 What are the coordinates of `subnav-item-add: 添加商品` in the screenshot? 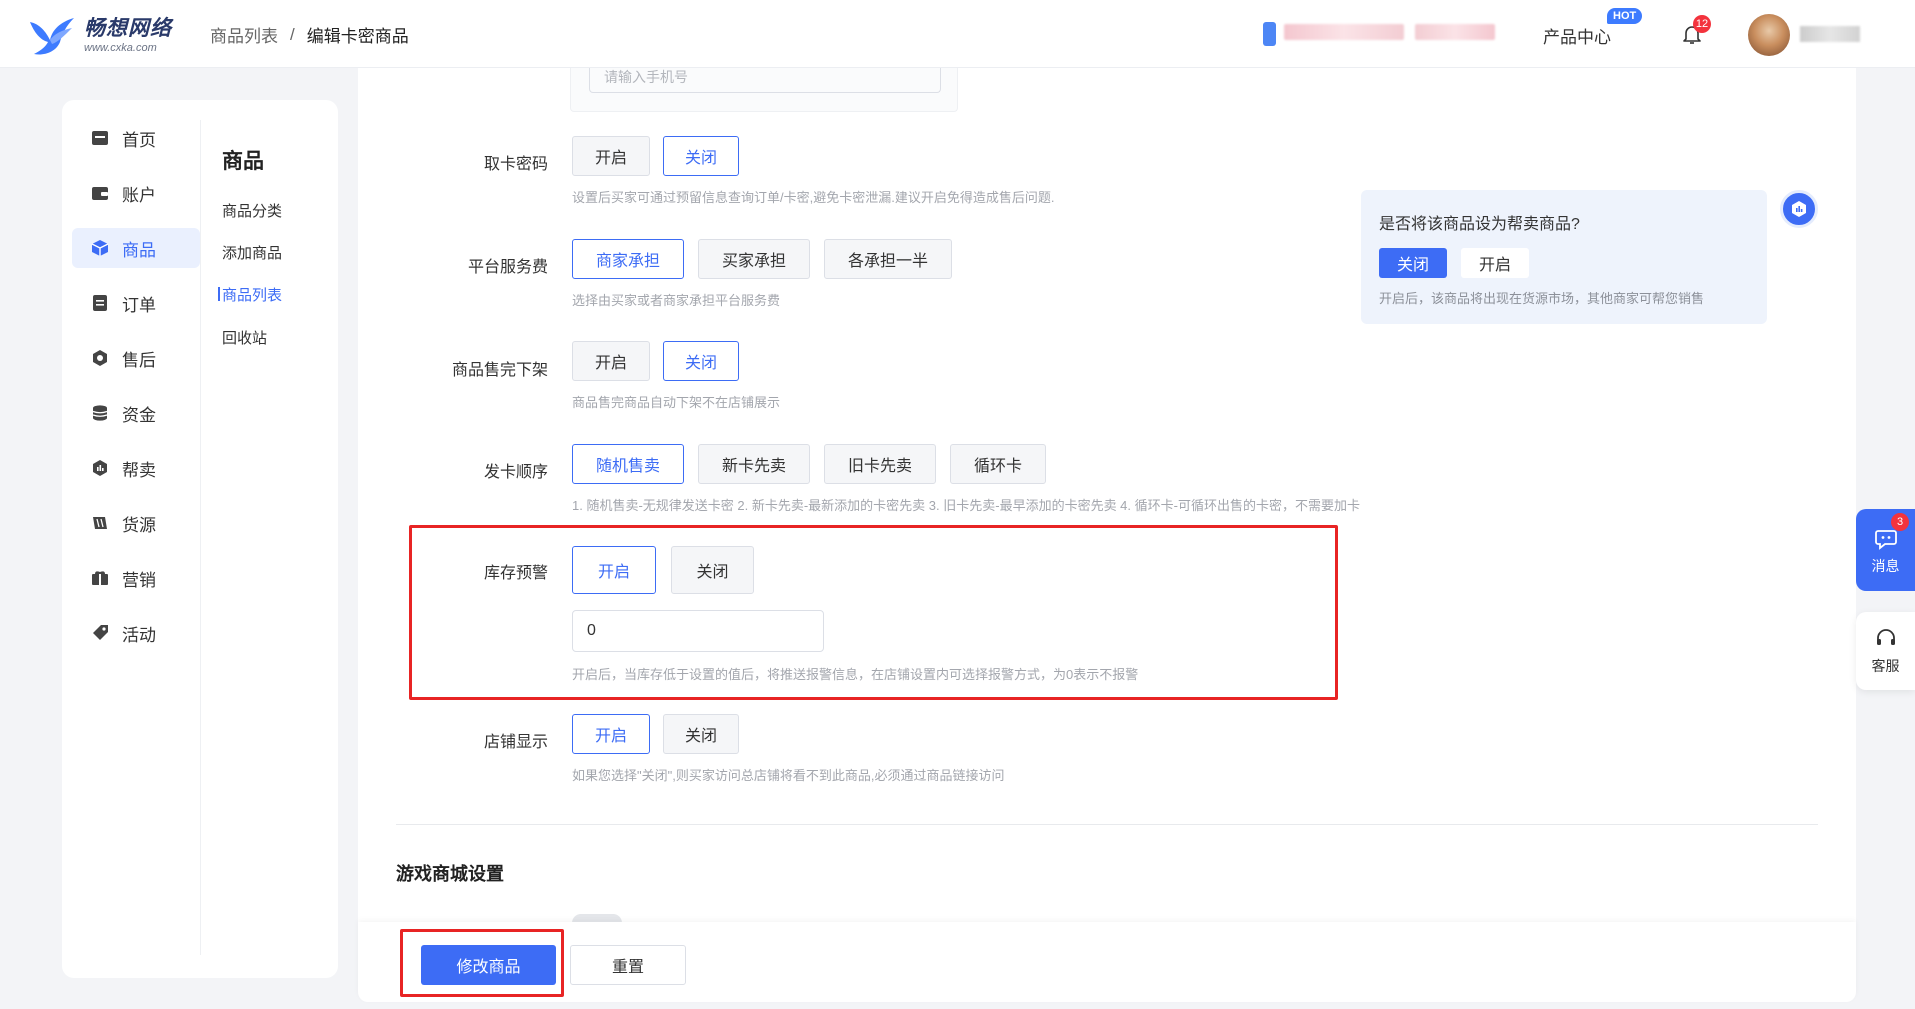 It's located at (252, 252).